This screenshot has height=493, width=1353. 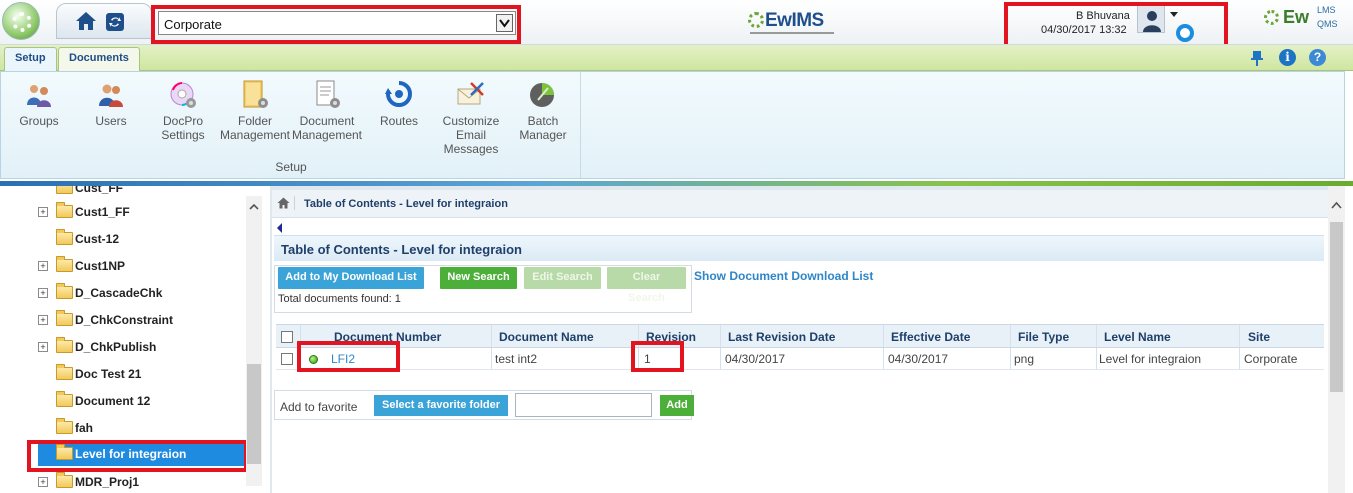 I want to click on tree-node: + D_ChkConstraint, so click(x=143, y=321).